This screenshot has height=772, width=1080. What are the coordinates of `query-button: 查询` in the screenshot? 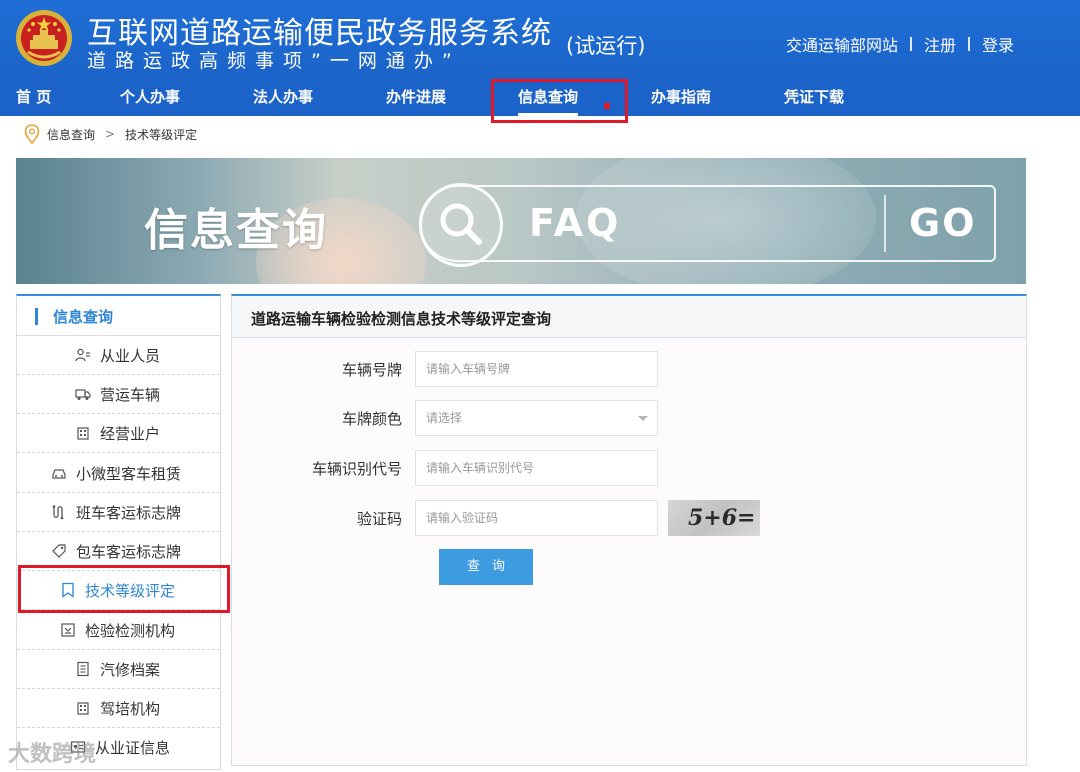 It's located at (486, 567).